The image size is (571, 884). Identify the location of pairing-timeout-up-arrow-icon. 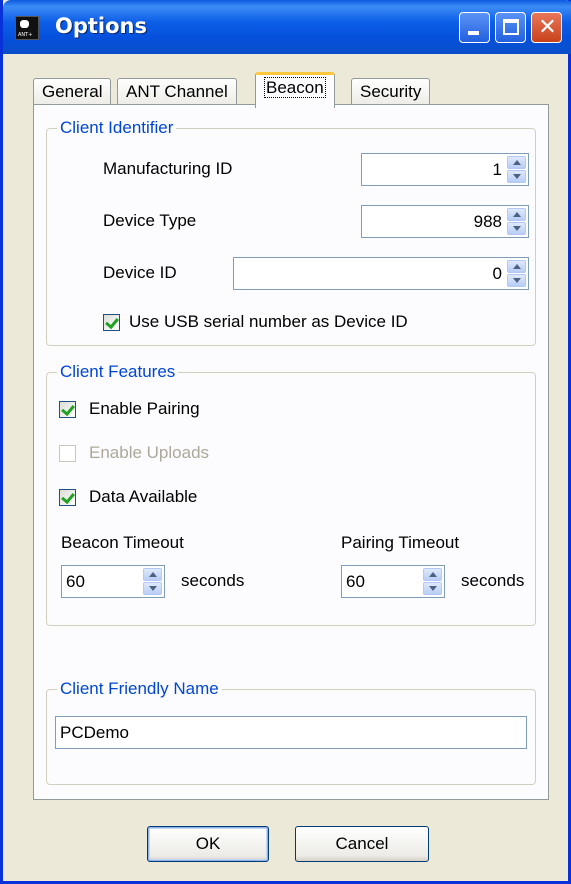
(432, 574).